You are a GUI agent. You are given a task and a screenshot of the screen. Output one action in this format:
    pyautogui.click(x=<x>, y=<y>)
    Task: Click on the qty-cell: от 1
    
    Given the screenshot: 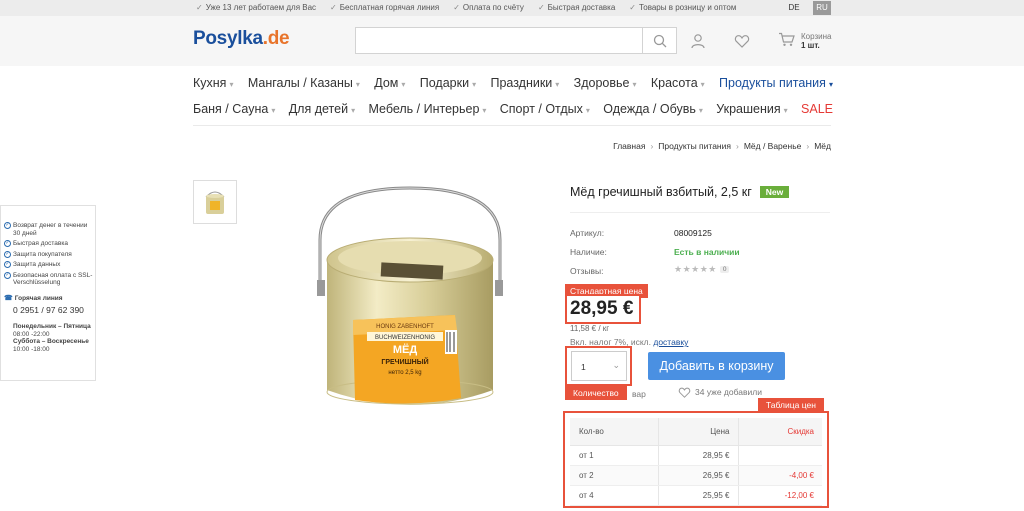 What is the action you would take?
    pyautogui.click(x=614, y=455)
    